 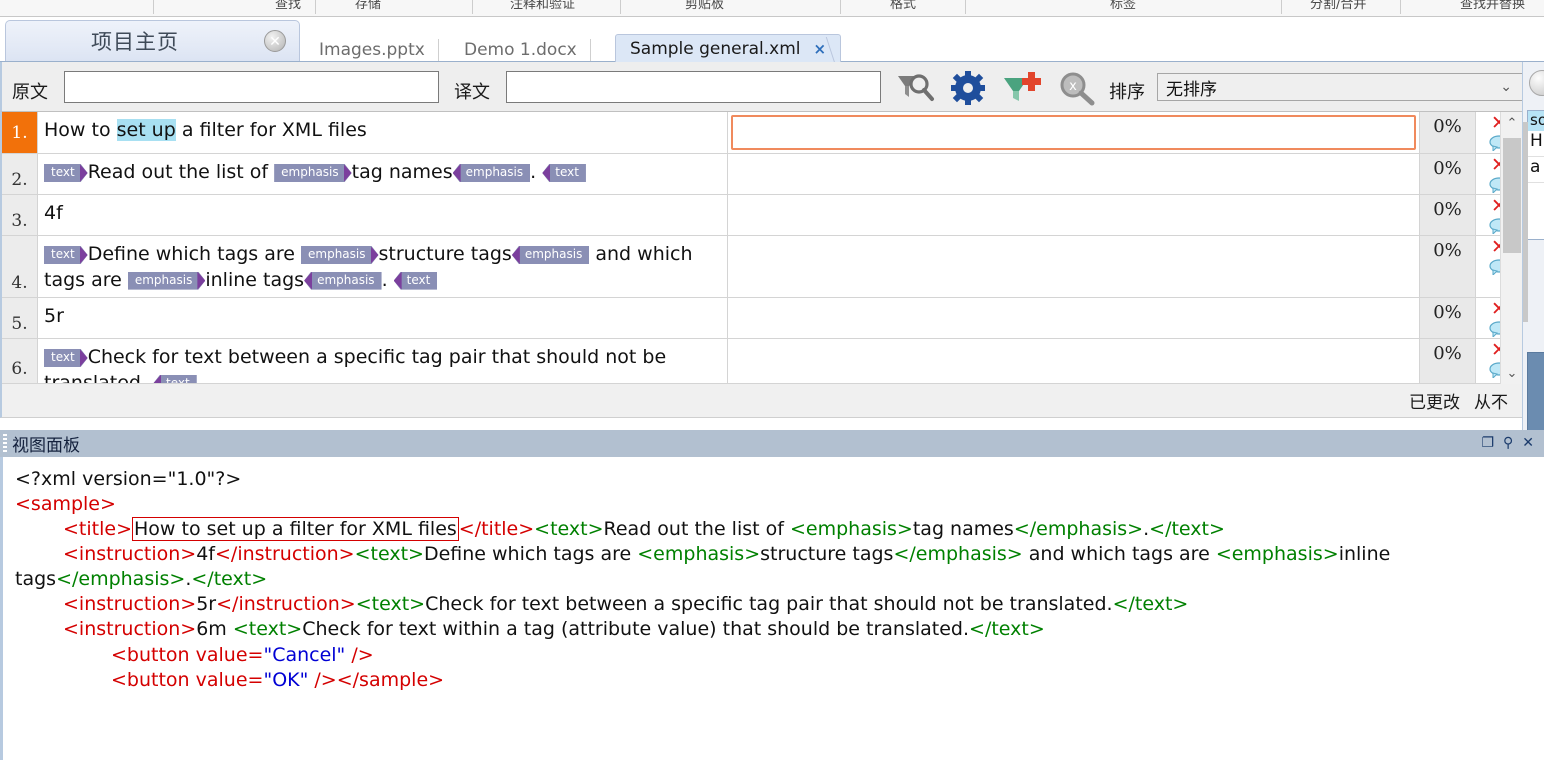 What do you see at coordinates (20, 174) in the screenshot?
I see `segment-number: 2.` at bounding box center [20, 174].